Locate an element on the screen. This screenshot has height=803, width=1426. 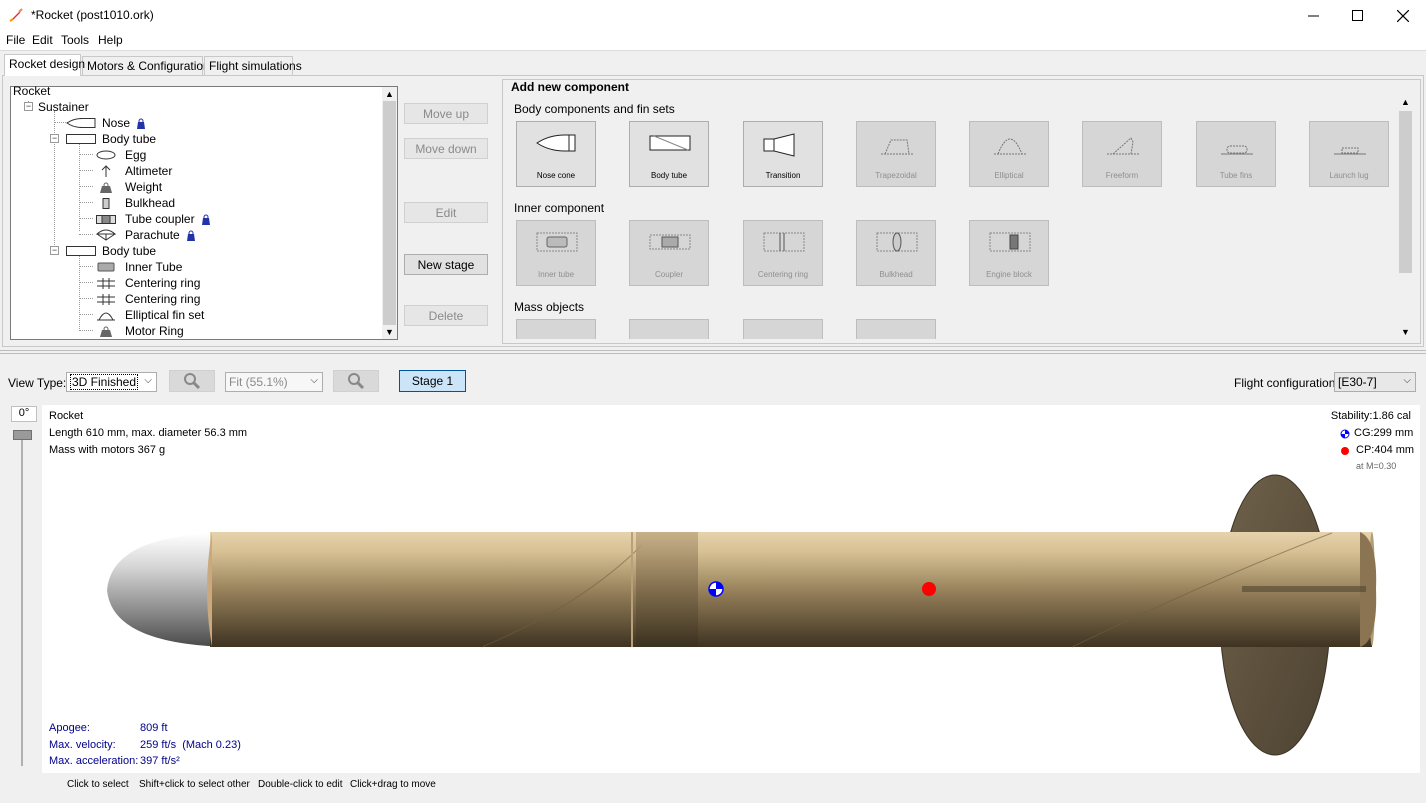
fin-root-slot is located at coordinates (1304, 589).